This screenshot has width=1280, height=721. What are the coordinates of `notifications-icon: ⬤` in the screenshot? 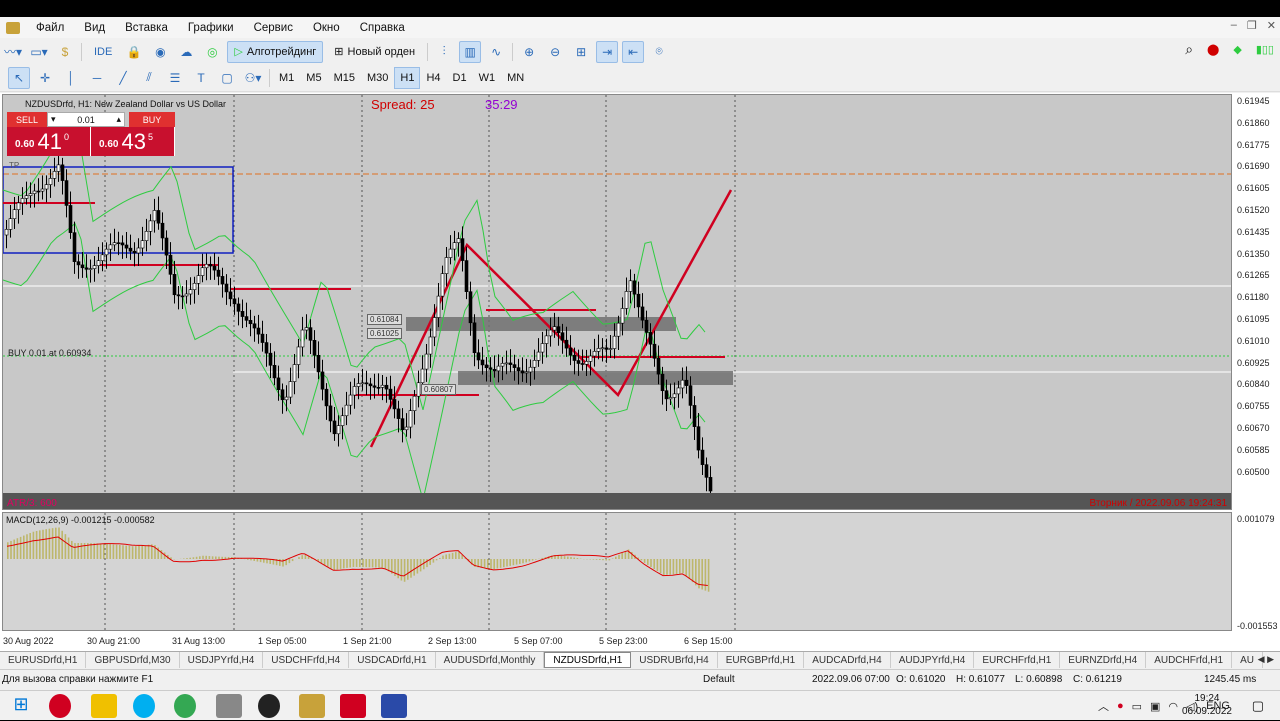 It's located at (1213, 49).